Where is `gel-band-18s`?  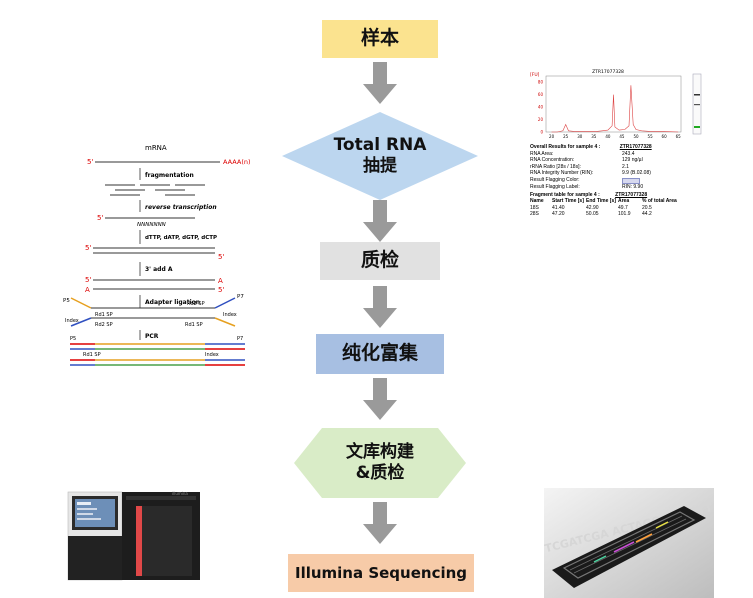 gel-band-18s is located at coordinates (697, 105).